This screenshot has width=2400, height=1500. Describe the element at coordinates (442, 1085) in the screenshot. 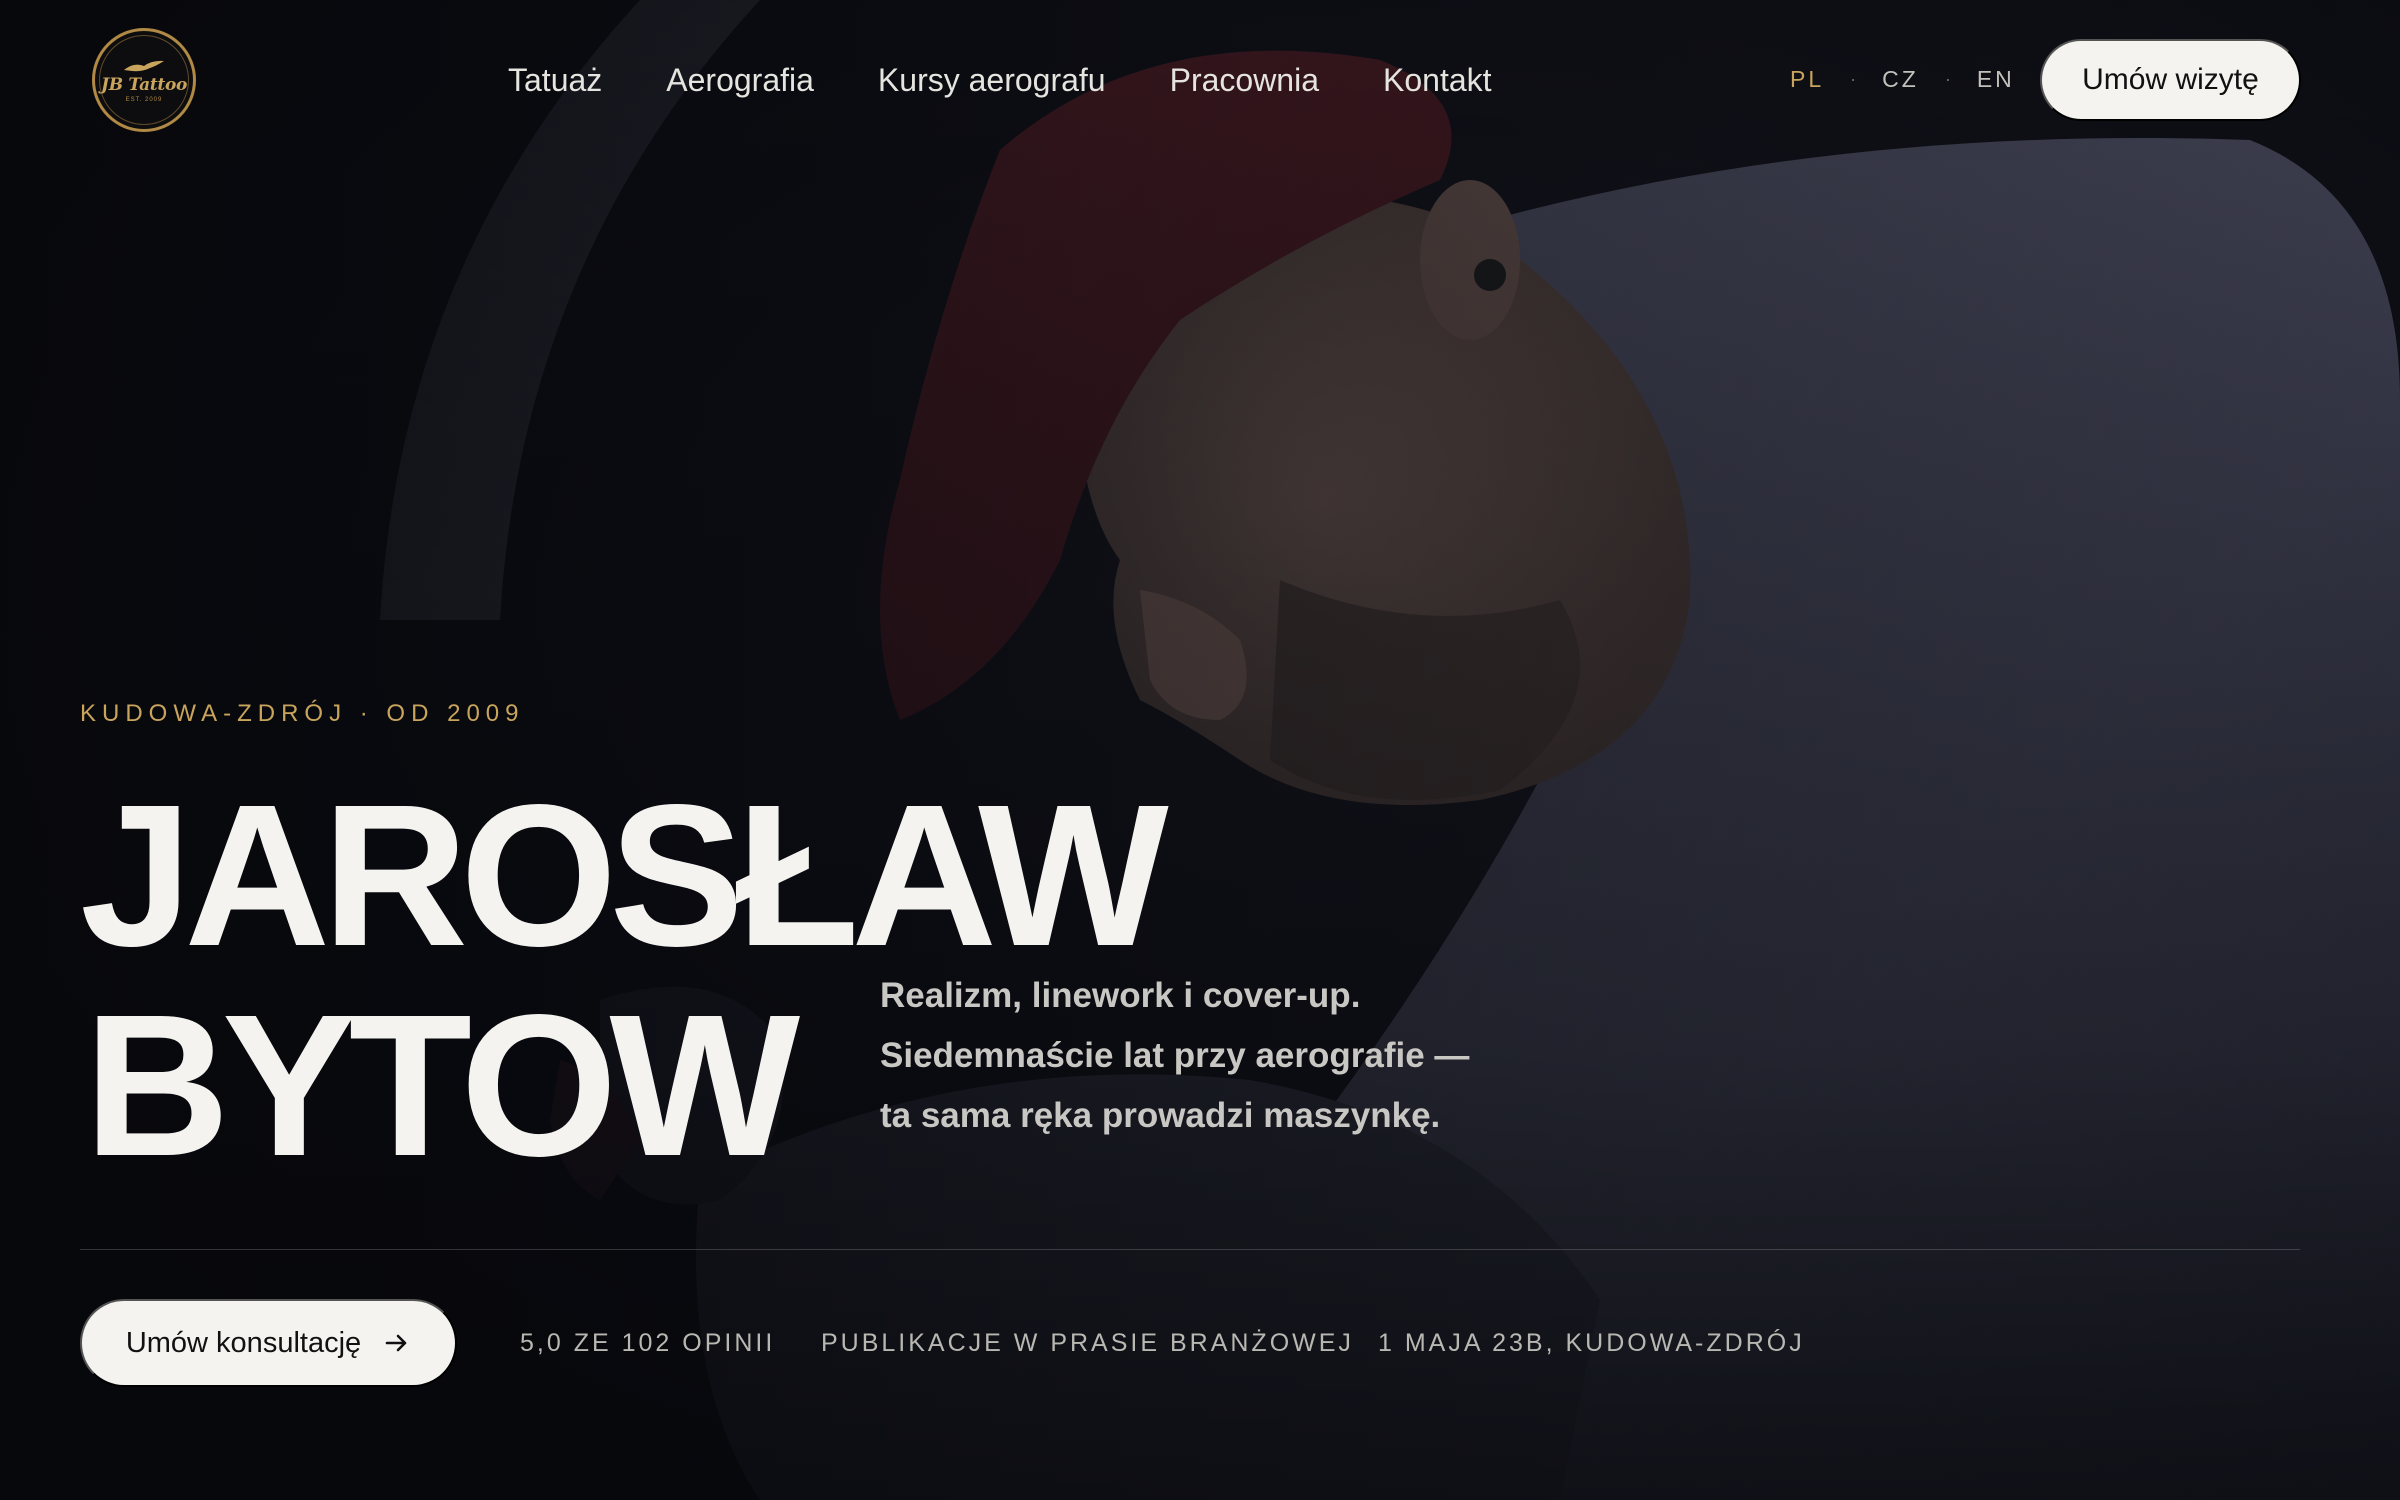

I see `hero-name-last: BYTOW` at that location.